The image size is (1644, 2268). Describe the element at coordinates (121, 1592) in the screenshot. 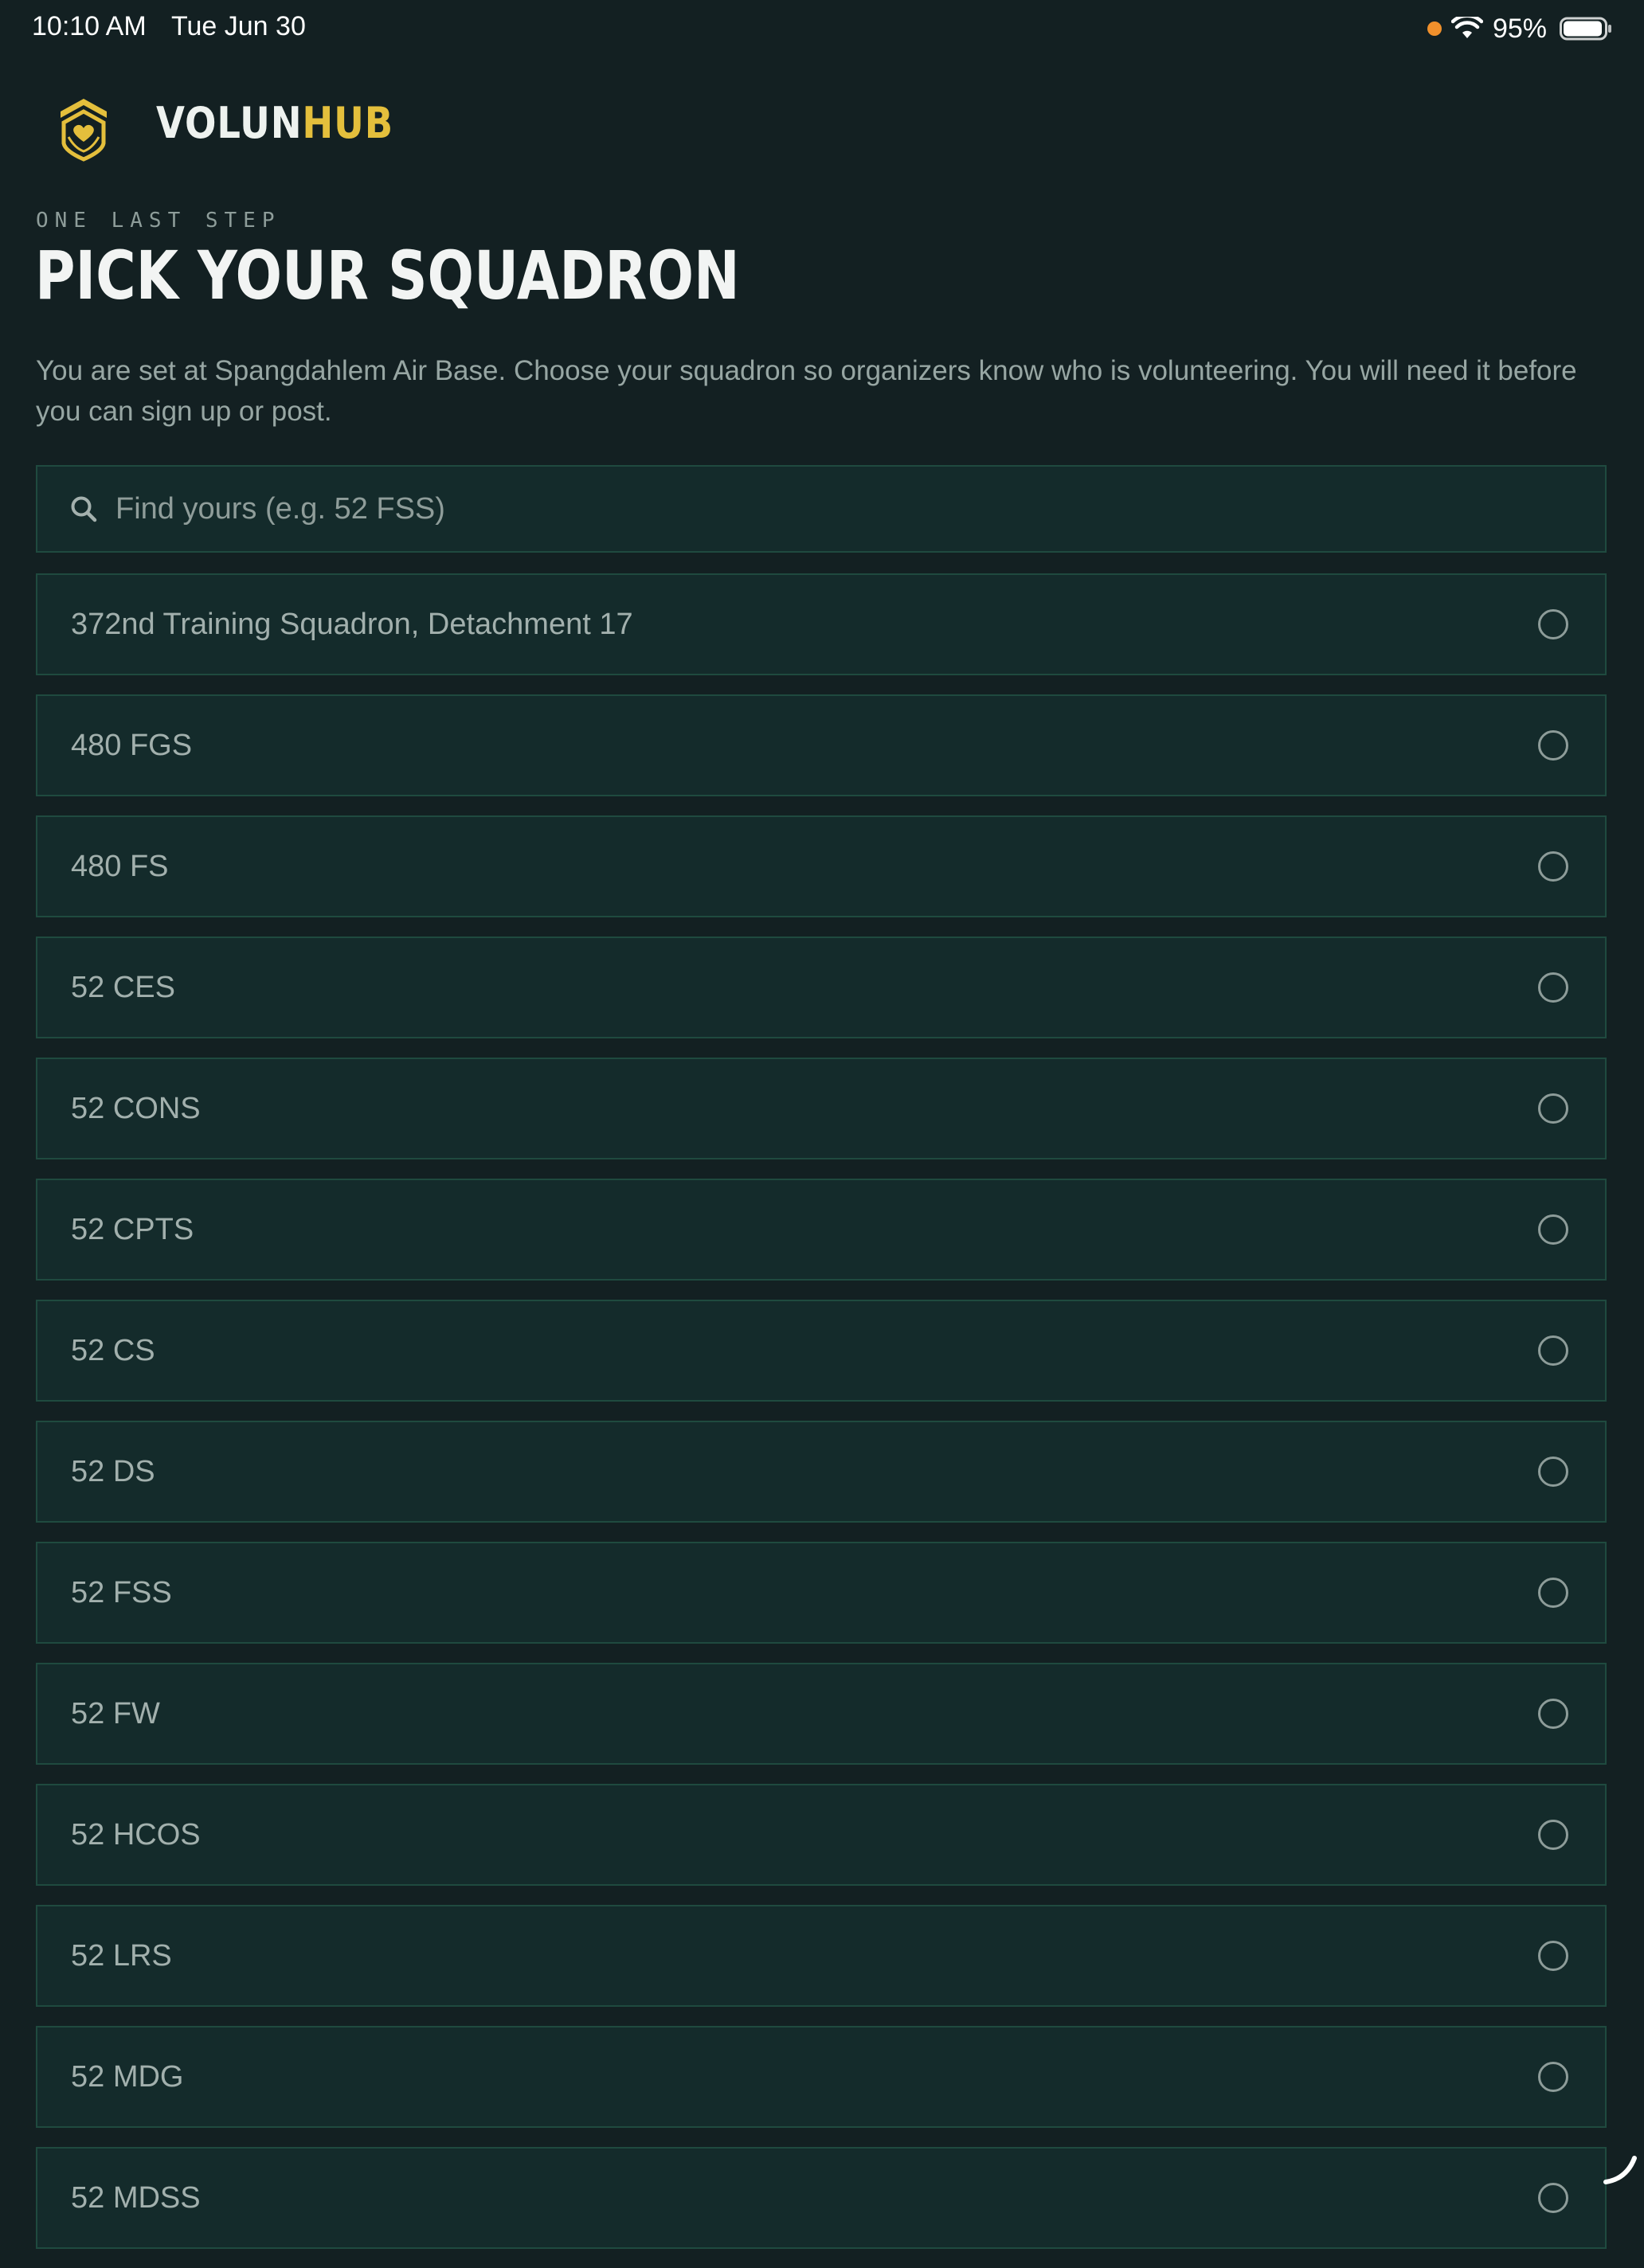

I see `squadron-option-label: 52 FSS` at that location.